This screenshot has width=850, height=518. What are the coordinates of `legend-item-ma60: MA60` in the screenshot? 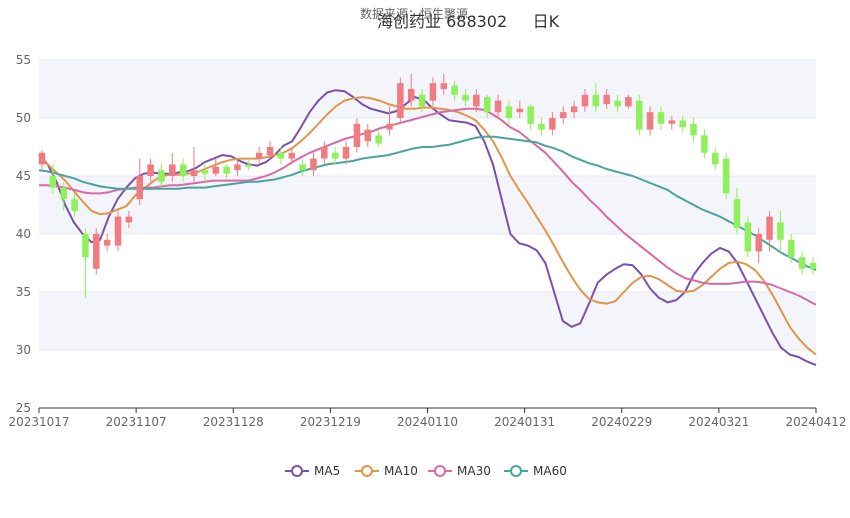 It's located at (535, 471).